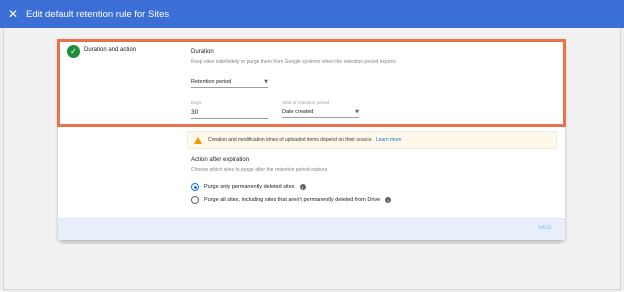 The width and height of the screenshot is (624, 292). I want to click on warning-icon, so click(198, 140).